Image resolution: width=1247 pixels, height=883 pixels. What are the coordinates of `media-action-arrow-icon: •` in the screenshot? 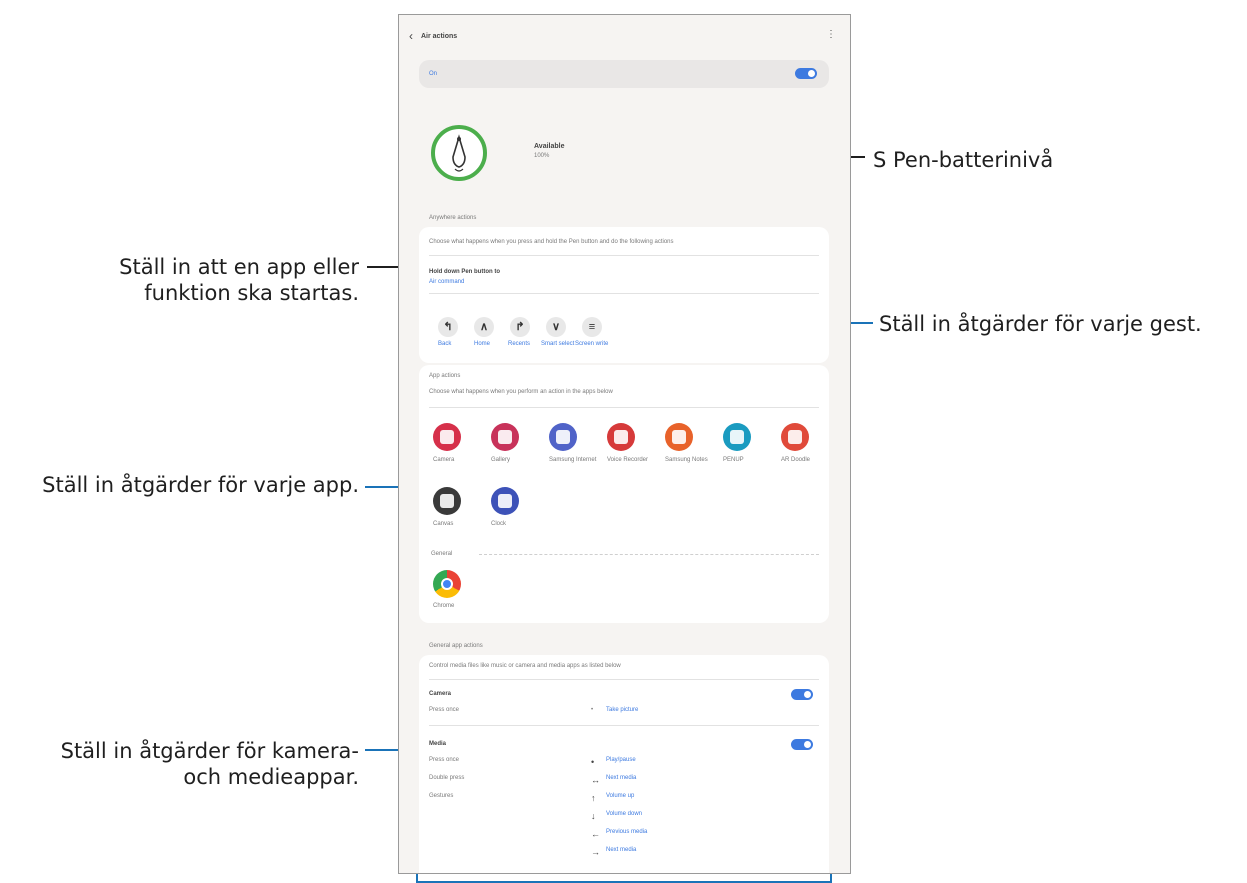 It's located at (593, 762).